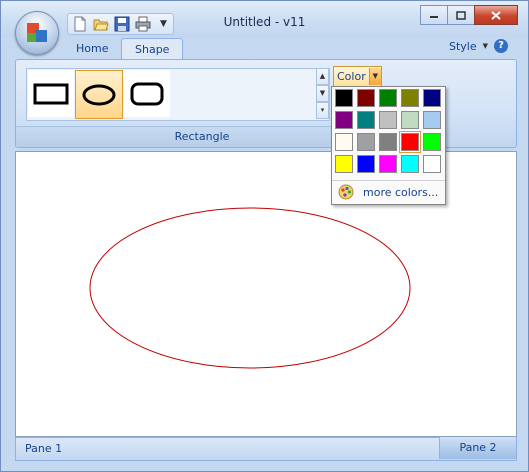  I want to click on status-pane-2: Pane 2, so click(477, 448).